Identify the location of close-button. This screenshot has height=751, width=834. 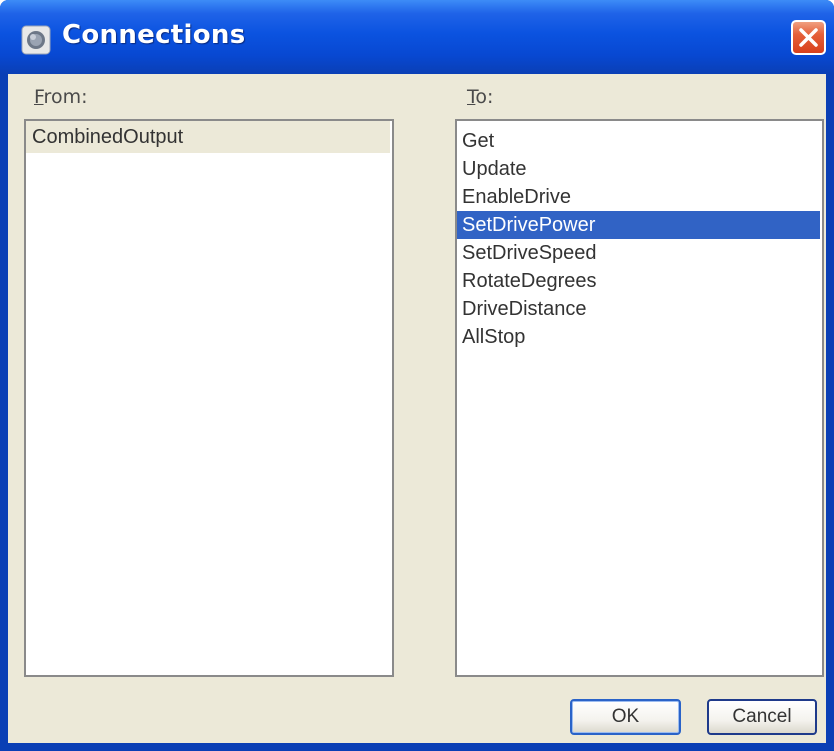
(808, 37).